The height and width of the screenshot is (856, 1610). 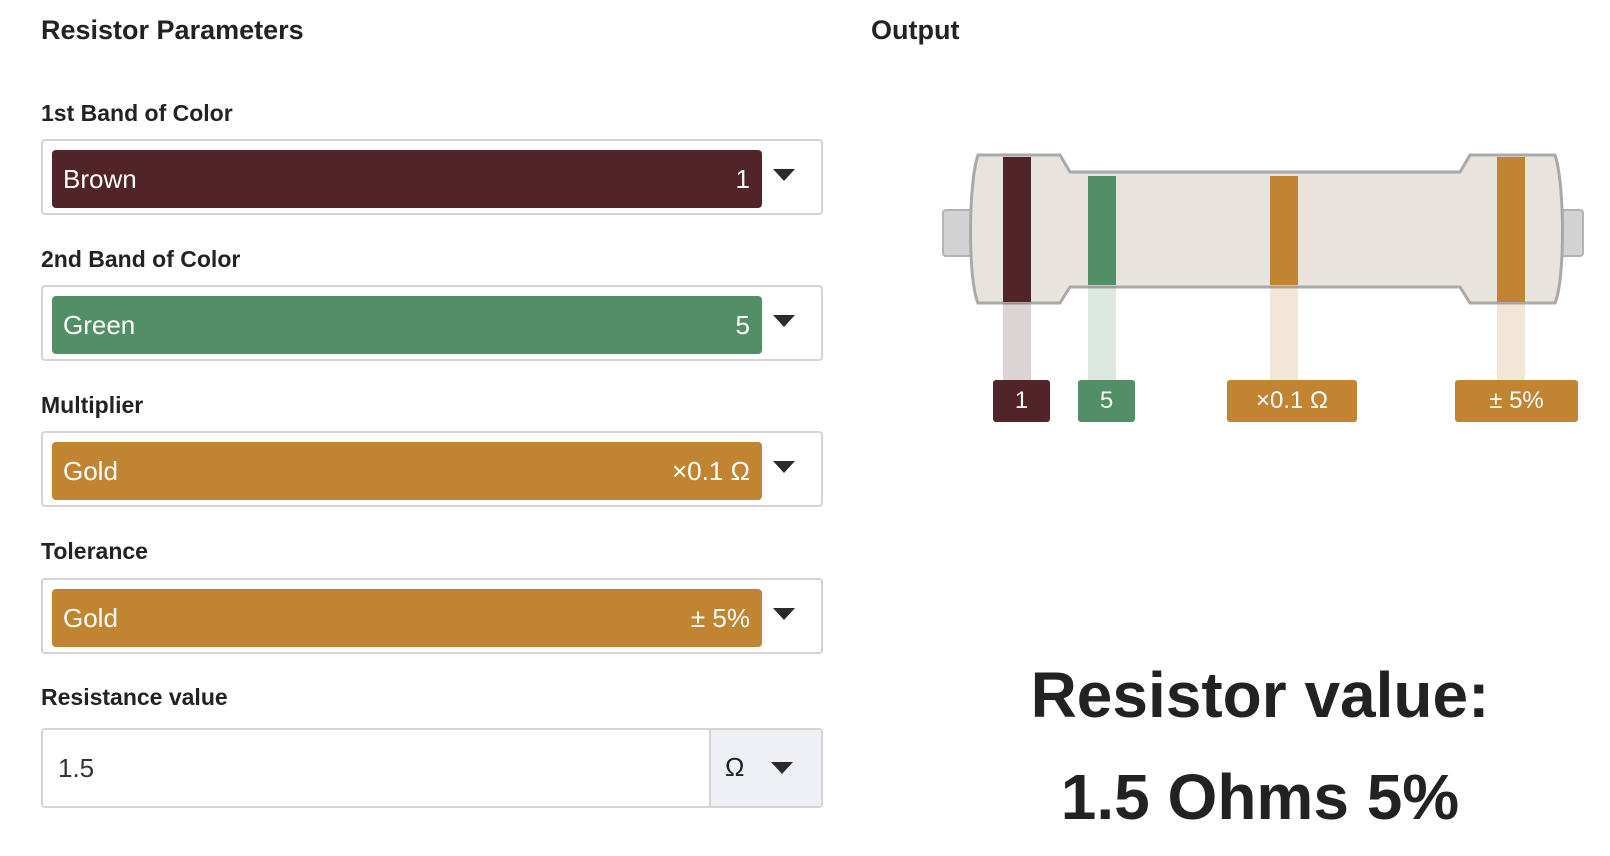 I want to click on band2-select: Green 5, so click(x=432, y=323).